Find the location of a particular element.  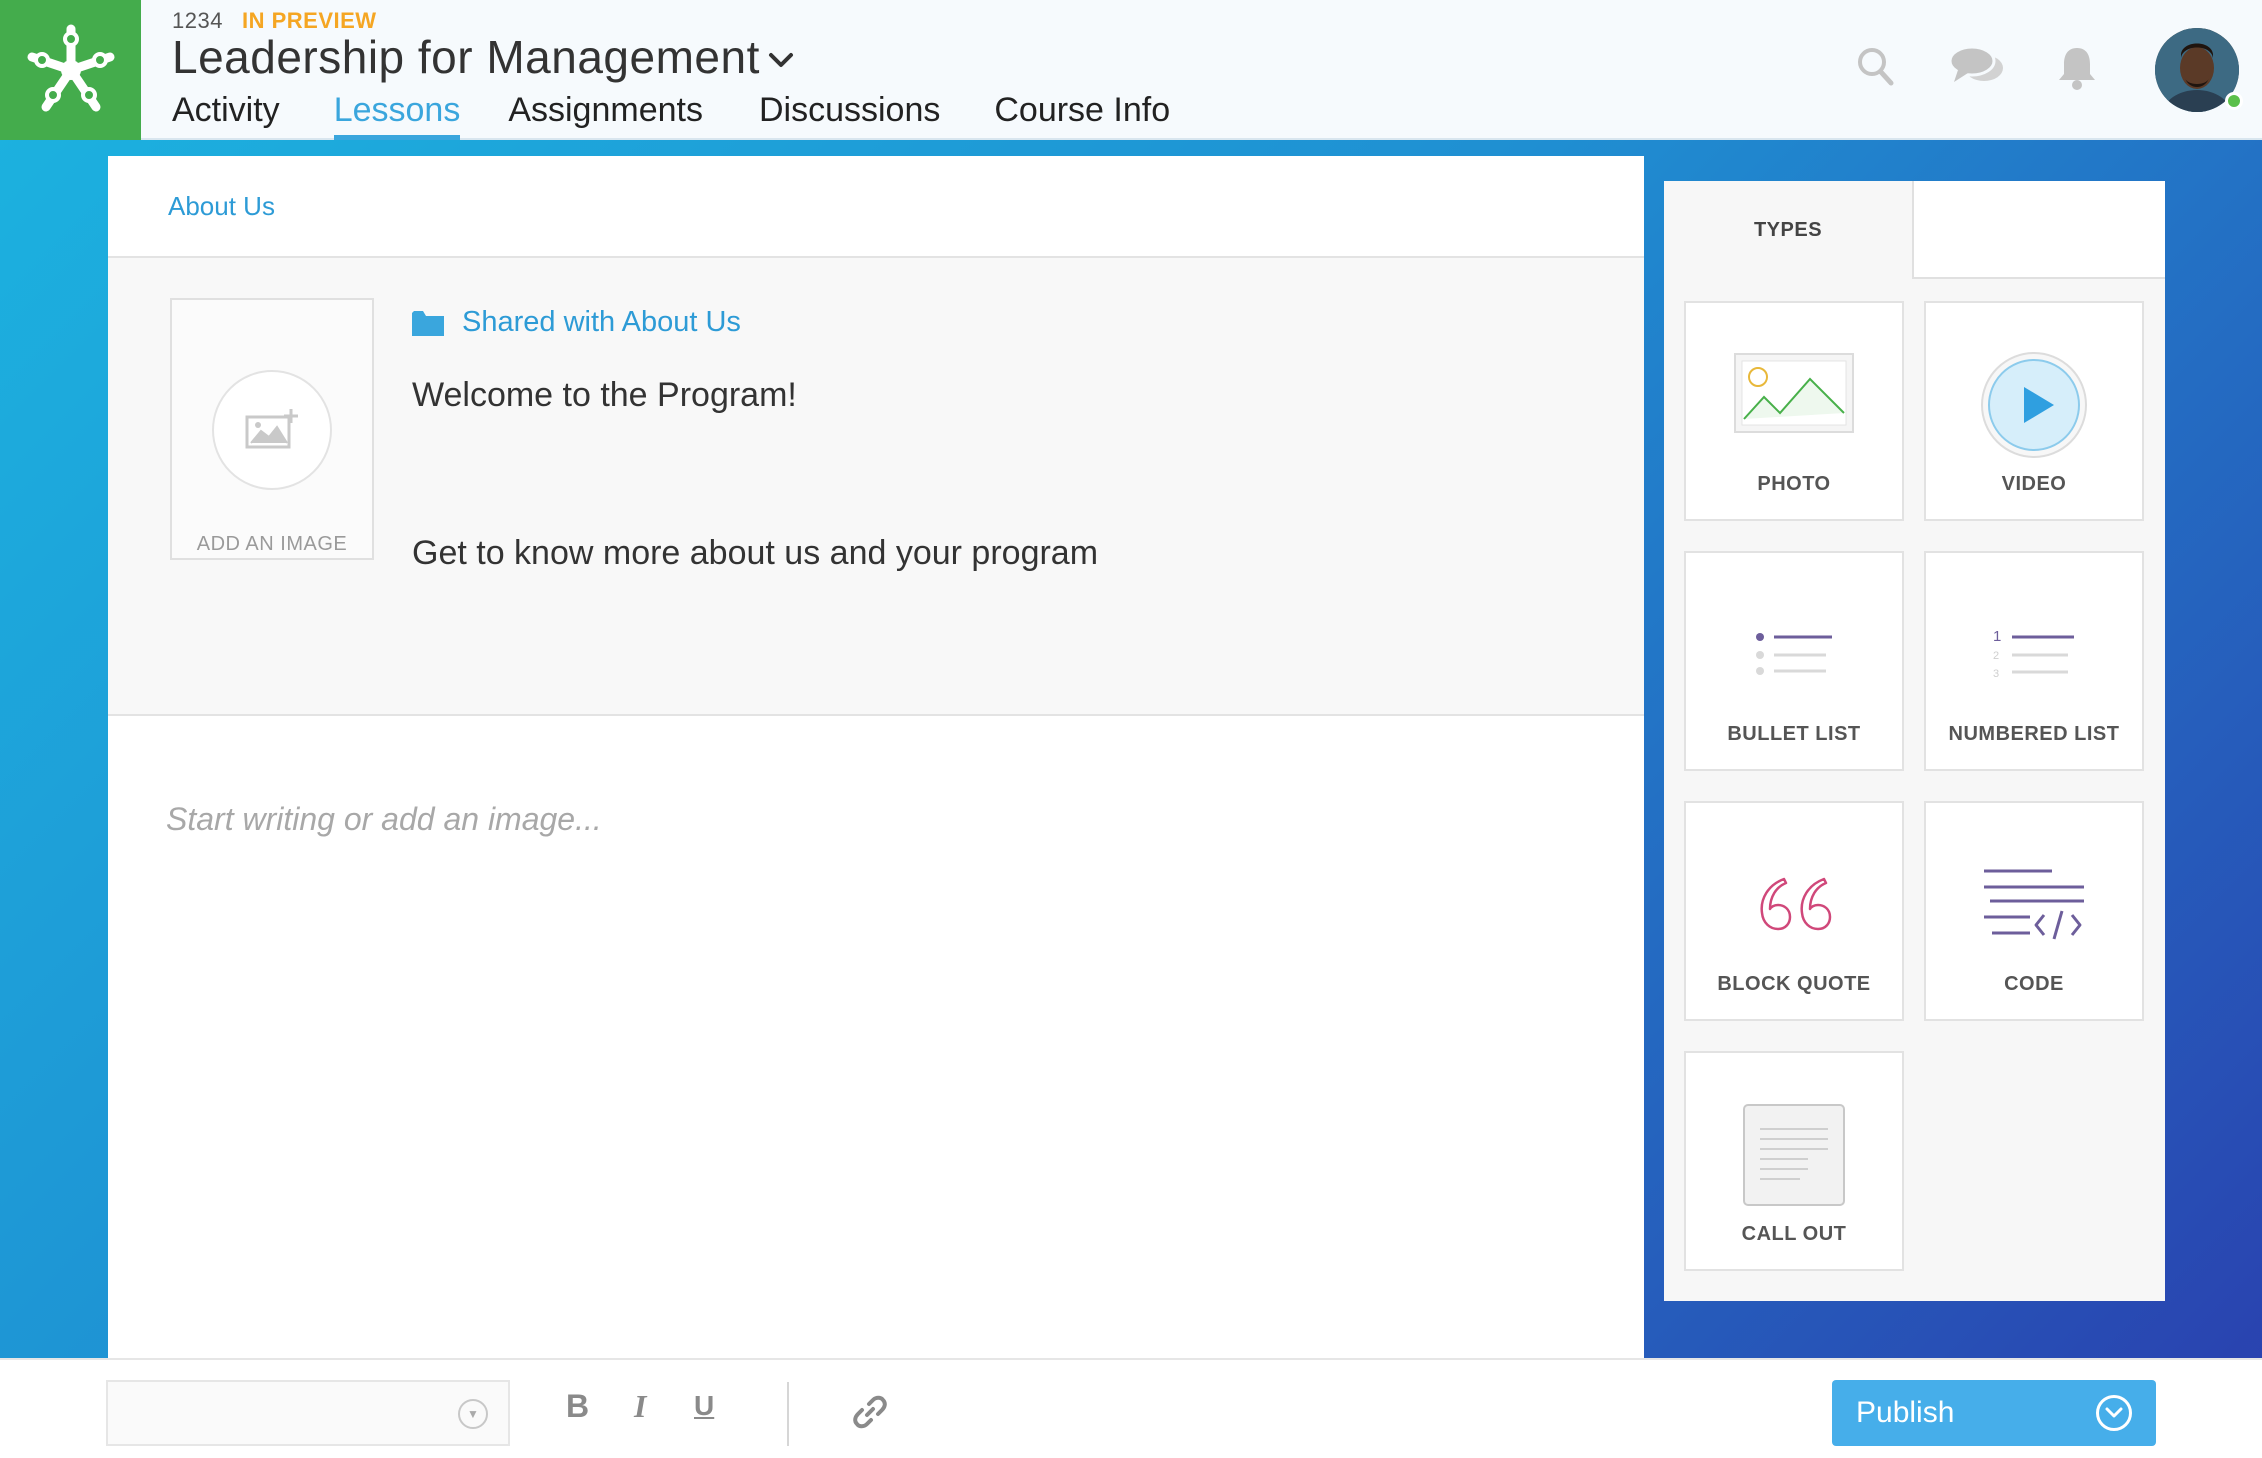

folder-icon is located at coordinates (428, 323).